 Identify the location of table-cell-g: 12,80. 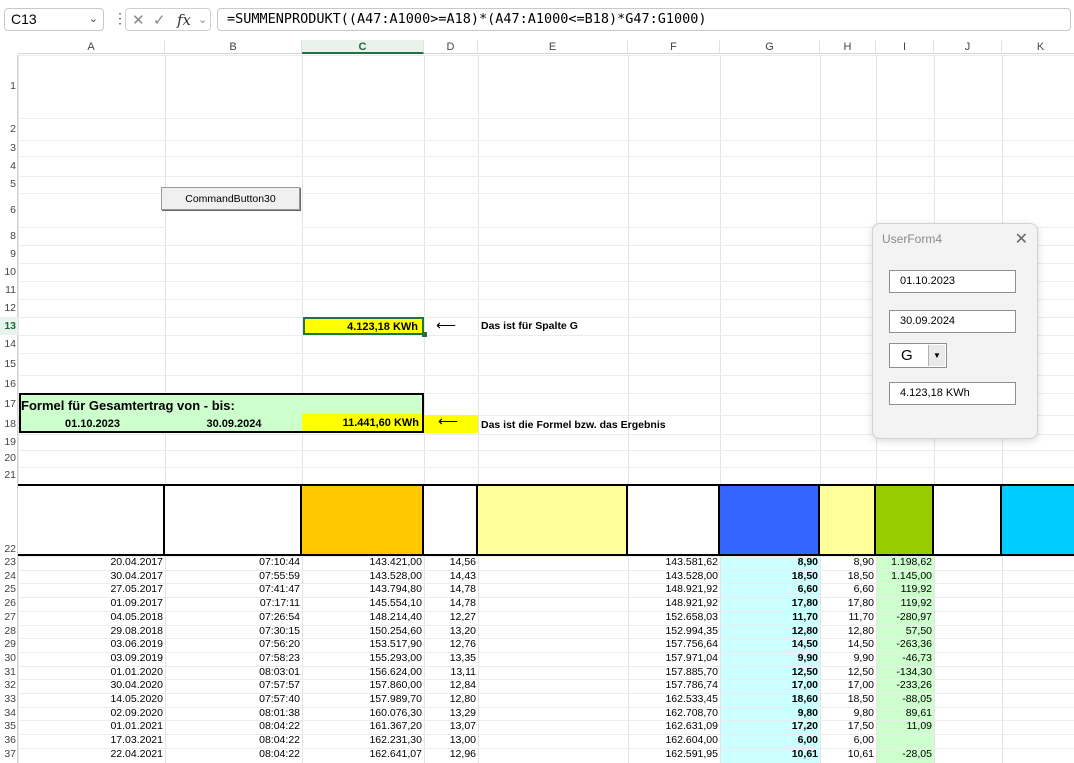
(770, 632).